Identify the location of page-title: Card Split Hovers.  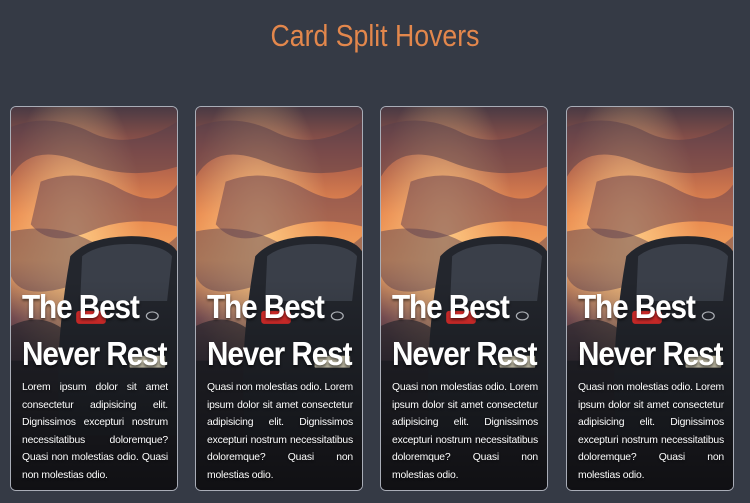
(375, 35).